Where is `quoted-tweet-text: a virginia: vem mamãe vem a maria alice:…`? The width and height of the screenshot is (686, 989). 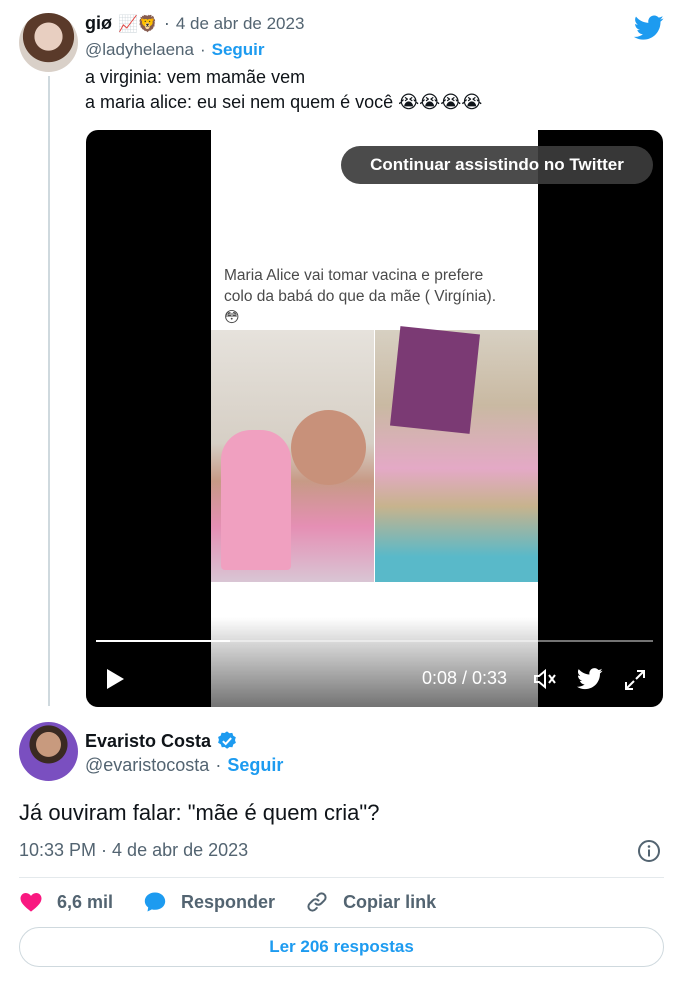 quoted-tweet-text: a virginia: vem mamãe vem a maria alice:… is located at coordinates (283, 90).